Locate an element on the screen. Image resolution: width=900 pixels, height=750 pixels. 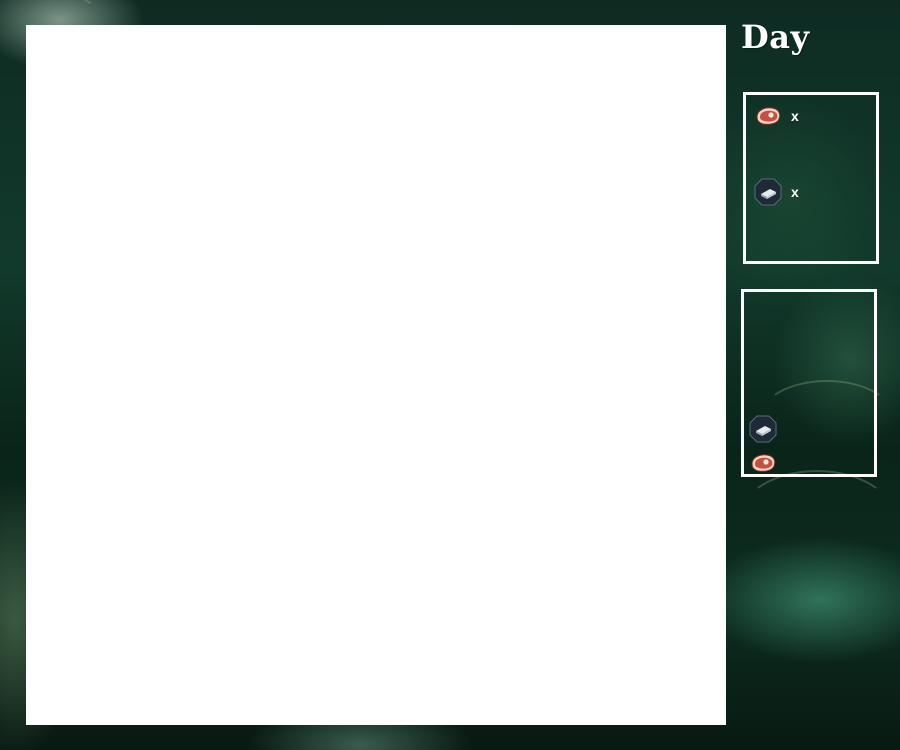
branch-decoration is located at coordinates (817, 517).